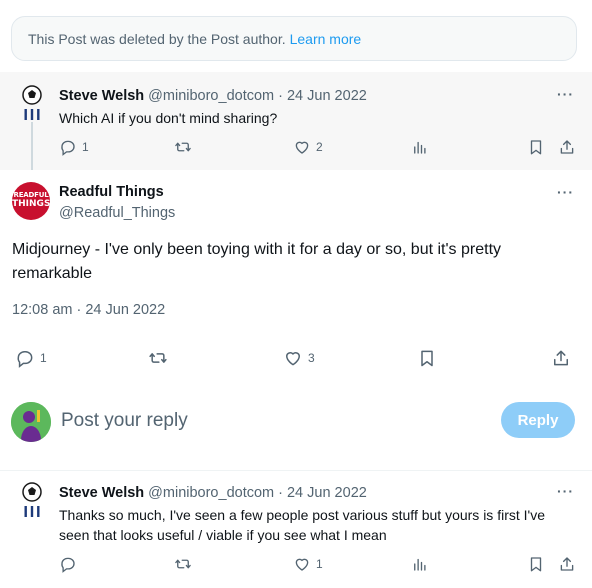 This screenshot has height=588, width=592. What do you see at coordinates (117, 213) in the screenshot?
I see `handle: @Readful_Things` at bounding box center [117, 213].